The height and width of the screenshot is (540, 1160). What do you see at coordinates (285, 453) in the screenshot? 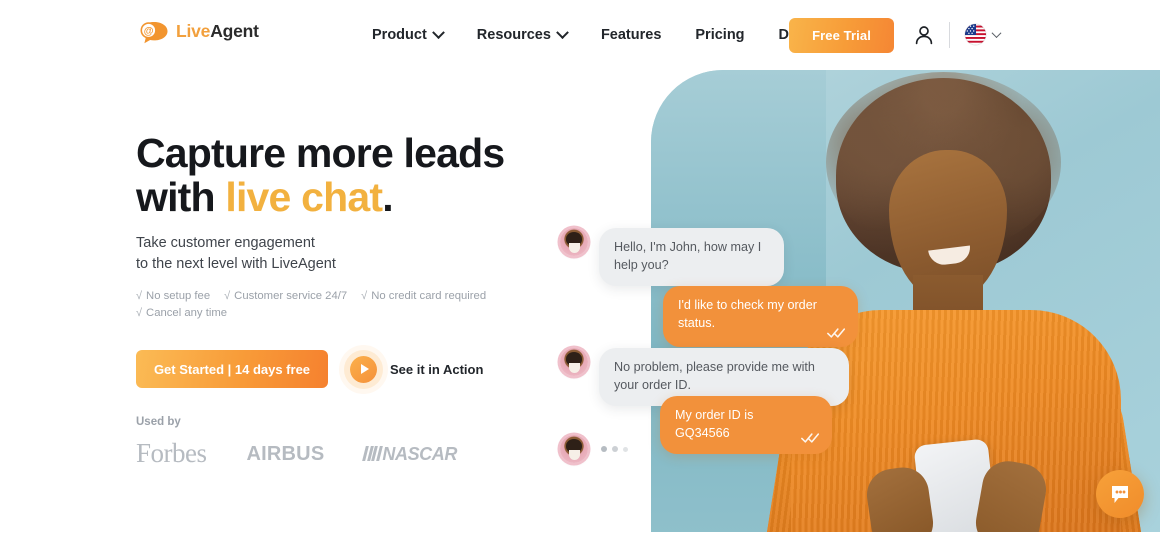
I see `logo-airbus: AIRBUS` at bounding box center [285, 453].